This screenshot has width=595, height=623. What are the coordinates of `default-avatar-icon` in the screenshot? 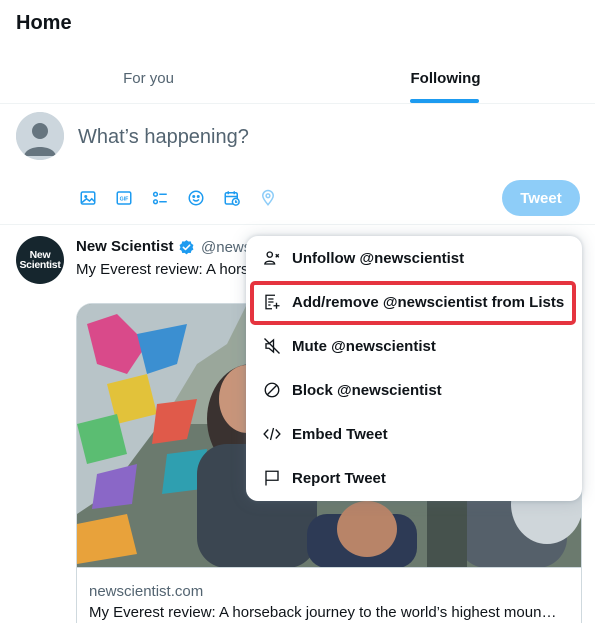 It's located at (40, 136).